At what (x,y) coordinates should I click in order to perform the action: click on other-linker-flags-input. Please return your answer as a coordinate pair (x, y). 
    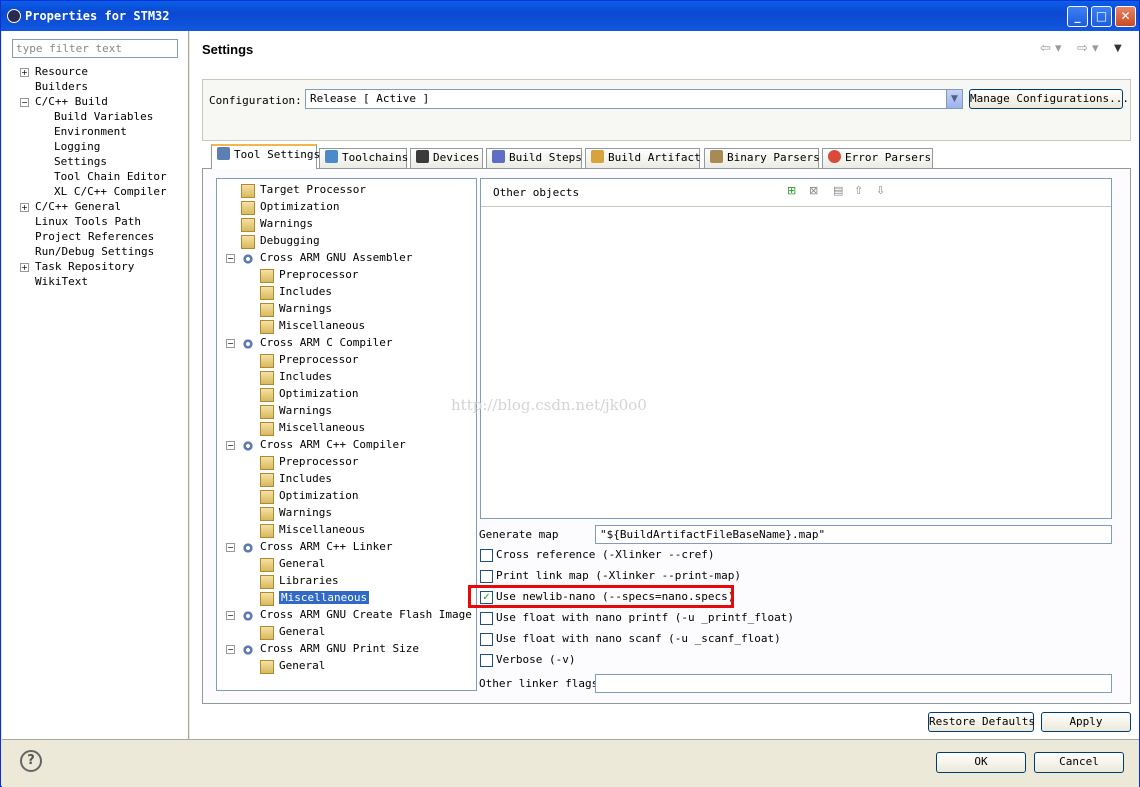
    Looking at the image, I should click on (853, 683).